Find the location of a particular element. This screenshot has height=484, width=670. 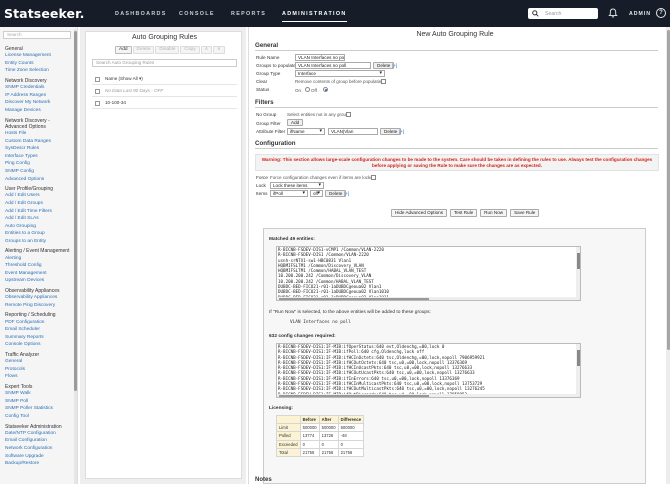

groups-to-populate-input: VLAN Interfaces no poll is located at coordinates (333, 65).